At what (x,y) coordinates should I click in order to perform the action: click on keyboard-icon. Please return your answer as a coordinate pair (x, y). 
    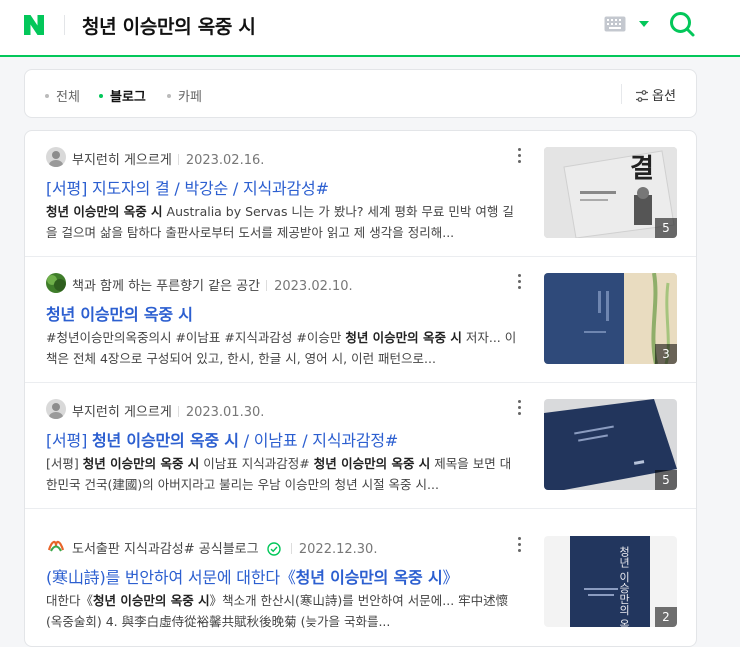
    Looking at the image, I should click on (615, 24).